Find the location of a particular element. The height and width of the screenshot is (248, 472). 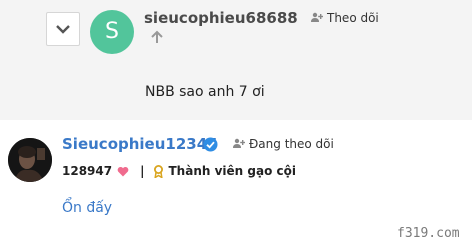

following-label: Đang theo dõi is located at coordinates (291, 144).